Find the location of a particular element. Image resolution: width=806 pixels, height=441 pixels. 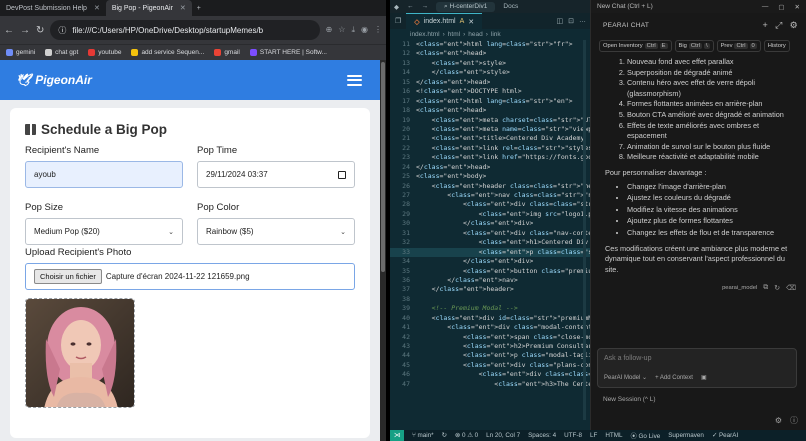

pop-time-input: 29/11/2024 03:37 is located at coordinates (276, 174).